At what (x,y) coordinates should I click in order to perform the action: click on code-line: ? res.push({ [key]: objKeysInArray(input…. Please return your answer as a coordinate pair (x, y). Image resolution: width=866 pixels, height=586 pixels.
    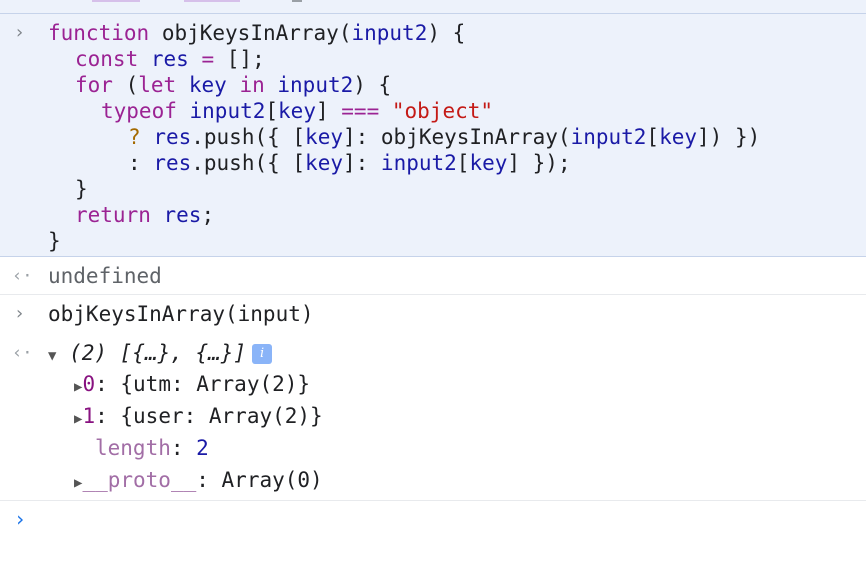
    Looking at the image, I should click on (444, 137).